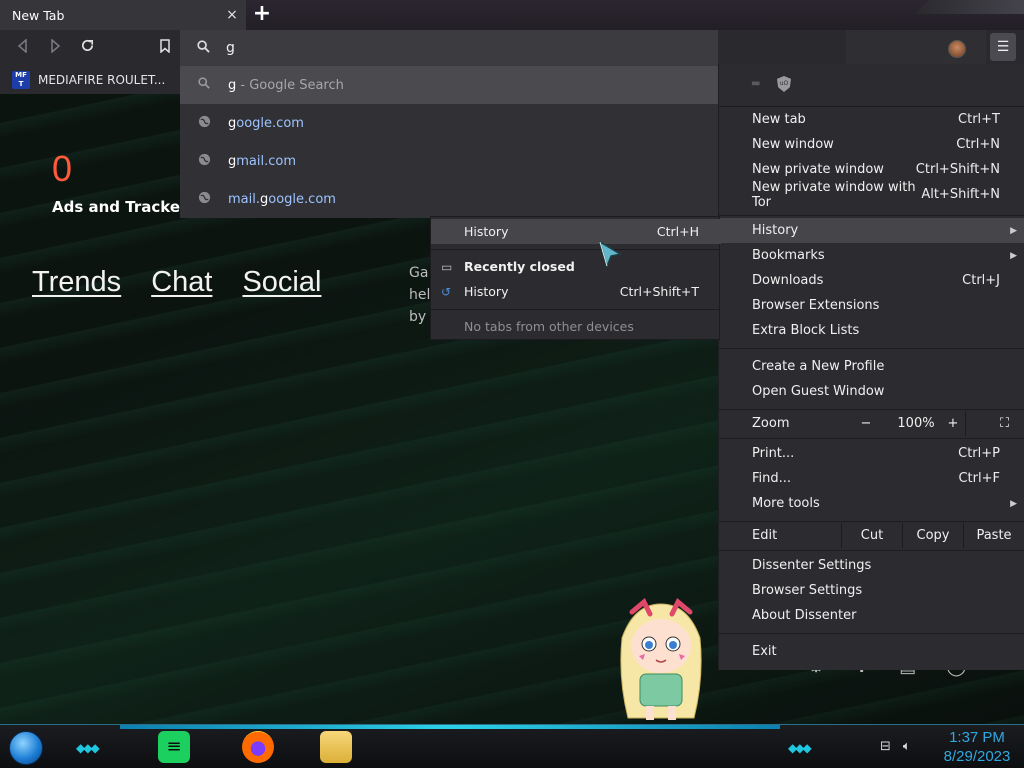 The height and width of the screenshot is (768, 1024). Describe the element at coordinates (871, 305) in the screenshot. I see `menu-browser-extensions: Browser Extensions` at that location.